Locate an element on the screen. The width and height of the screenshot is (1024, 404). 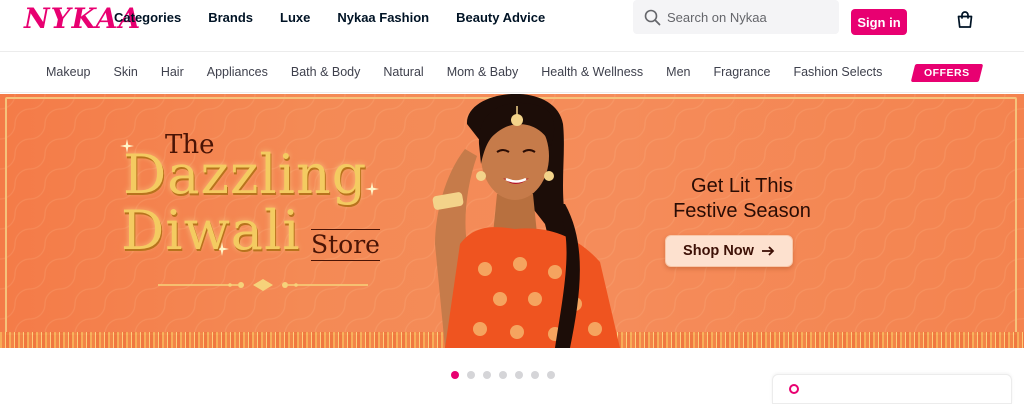
hero-title-line2: Diwali is located at coordinates (211, 230).